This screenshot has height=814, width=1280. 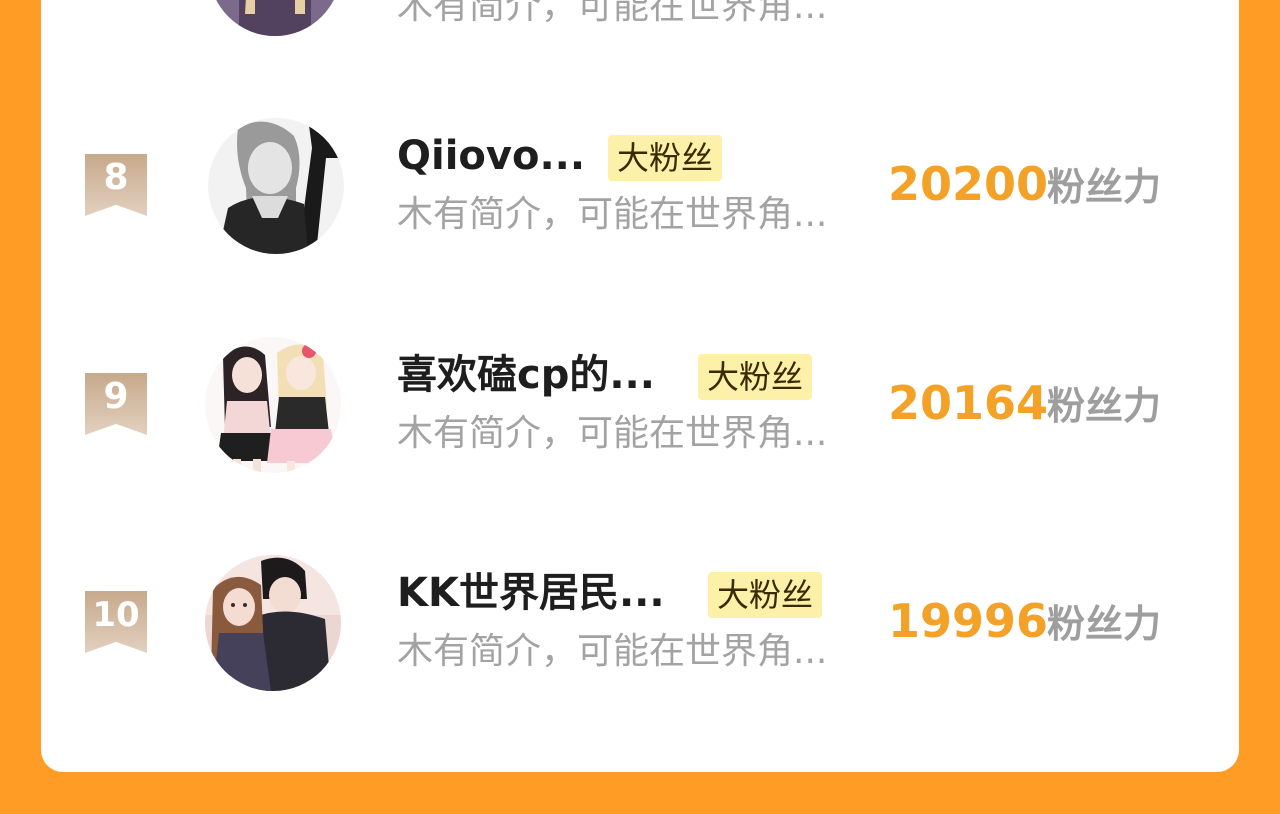 I want to click on avatar-couple-icon, so click(x=273, y=623).